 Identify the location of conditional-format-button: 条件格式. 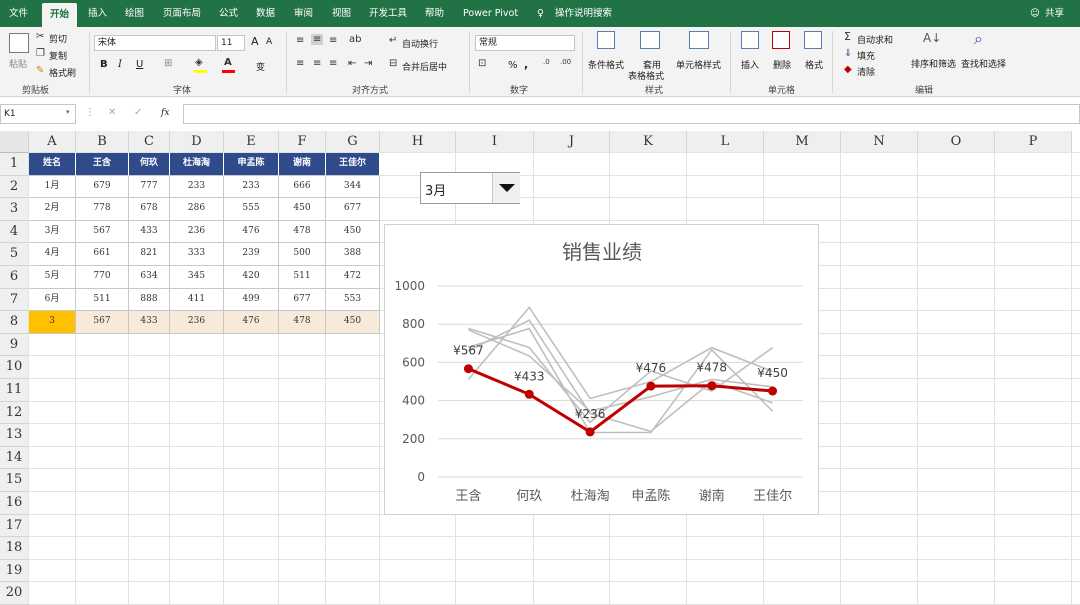
(606, 64).